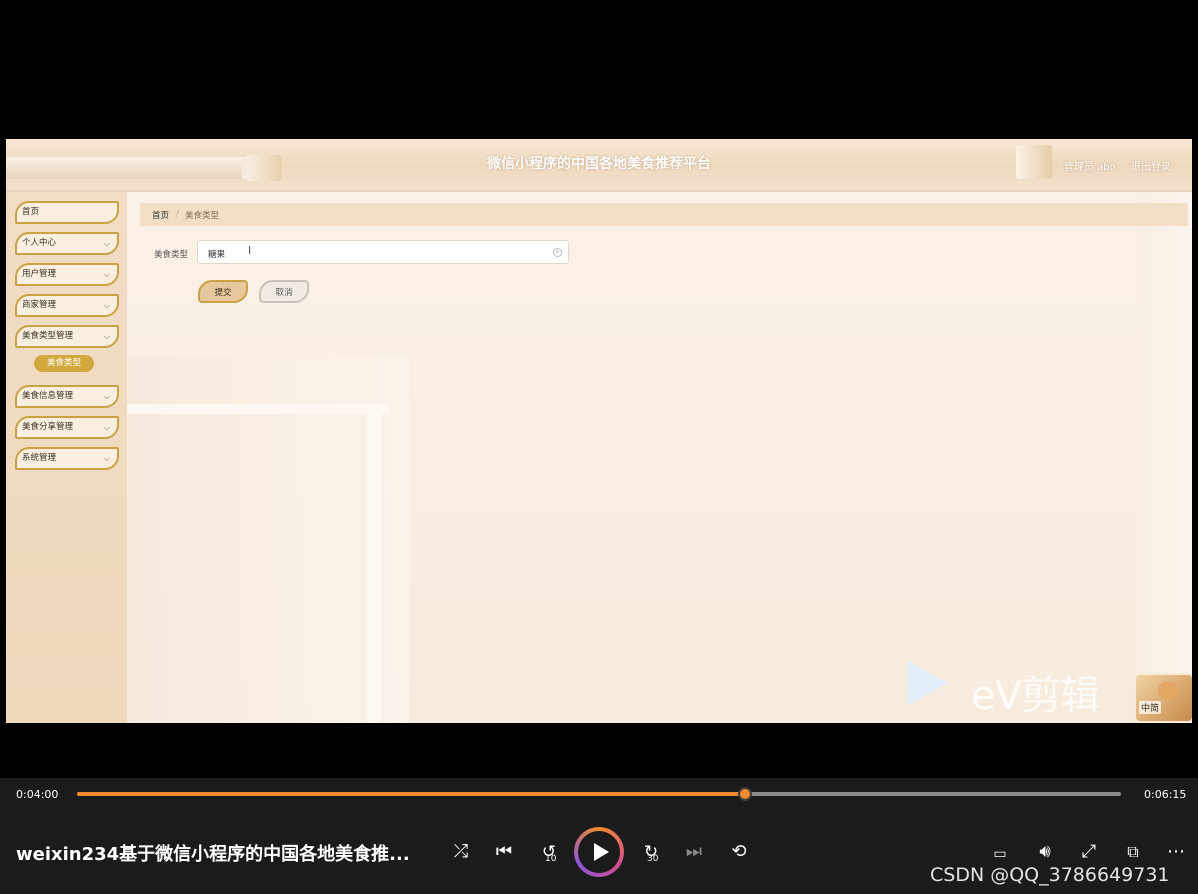 This screenshot has width=1198, height=894. Describe the element at coordinates (48, 336) in the screenshot. I see `sidebar-item-label: 美食类型管理` at that location.